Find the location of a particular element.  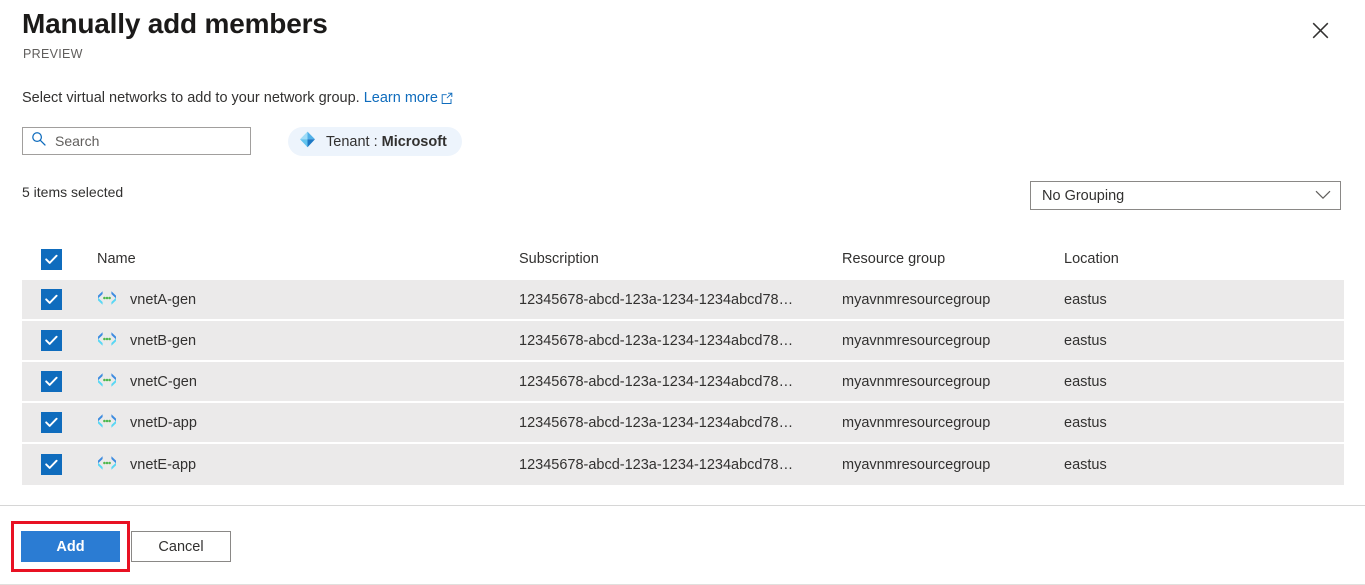

learn-more-label: Learn more is located at coordinates (400, 98).